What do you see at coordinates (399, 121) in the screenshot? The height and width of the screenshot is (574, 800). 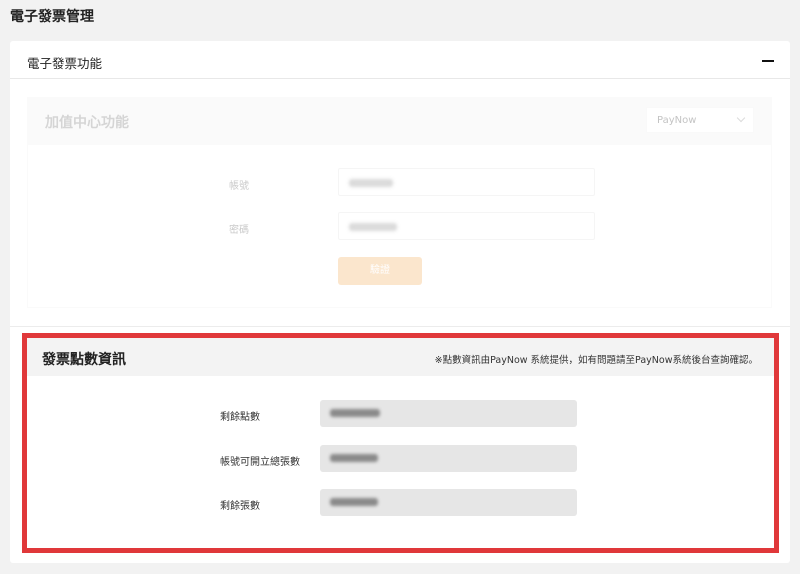 I see `value-added-header: 加值中心功能 PayNow` at bounding box center [399, 121].